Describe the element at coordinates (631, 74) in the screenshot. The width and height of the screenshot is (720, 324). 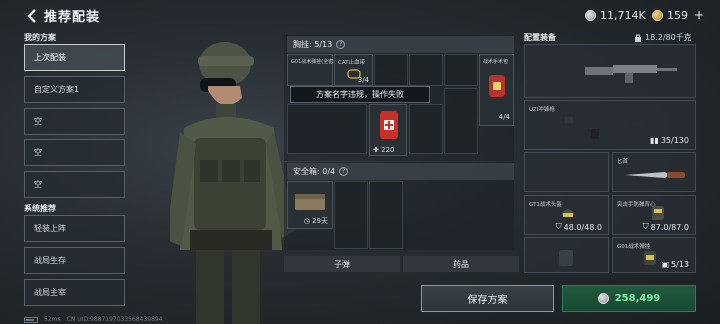
I see `rifle-icon` at that location.